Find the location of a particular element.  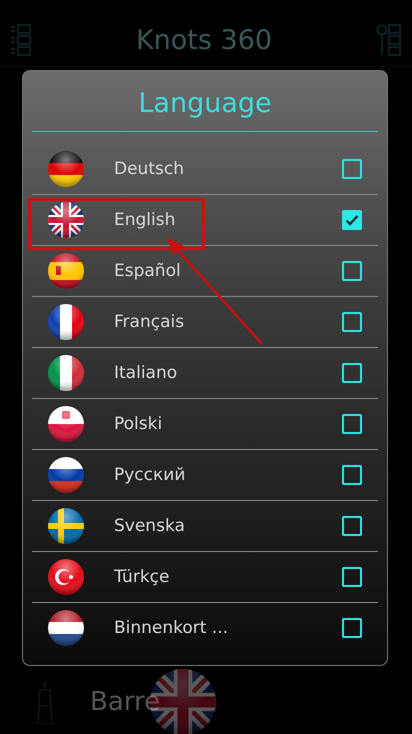

dialog-title: Language is located at coordinates (205, 110).